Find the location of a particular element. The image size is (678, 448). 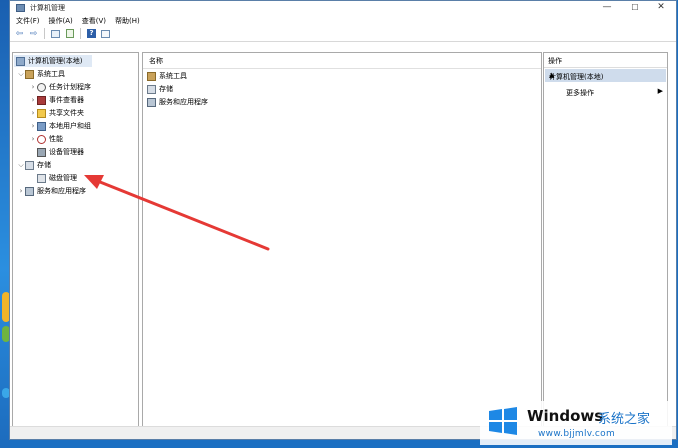

tree-item-system-tools: ⌵ 系统工具 is located at coordinates (41, 74).